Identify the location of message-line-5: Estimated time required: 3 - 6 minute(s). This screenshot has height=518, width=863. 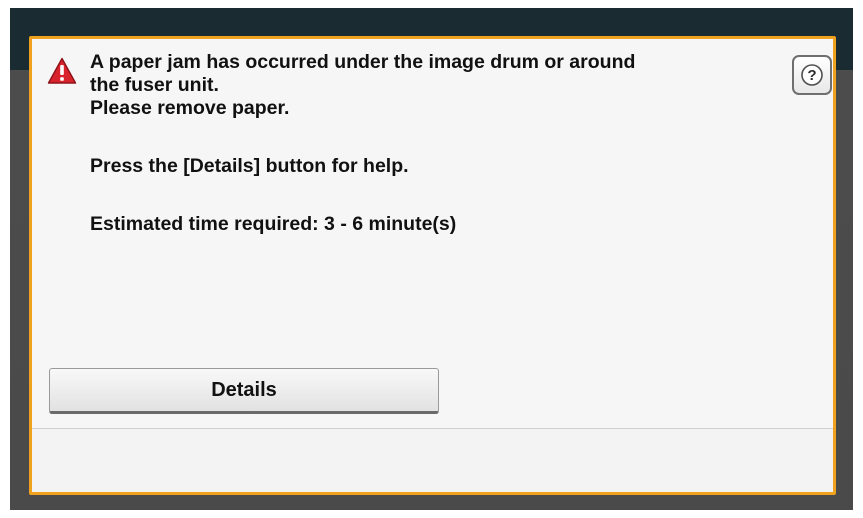
(273, 224).